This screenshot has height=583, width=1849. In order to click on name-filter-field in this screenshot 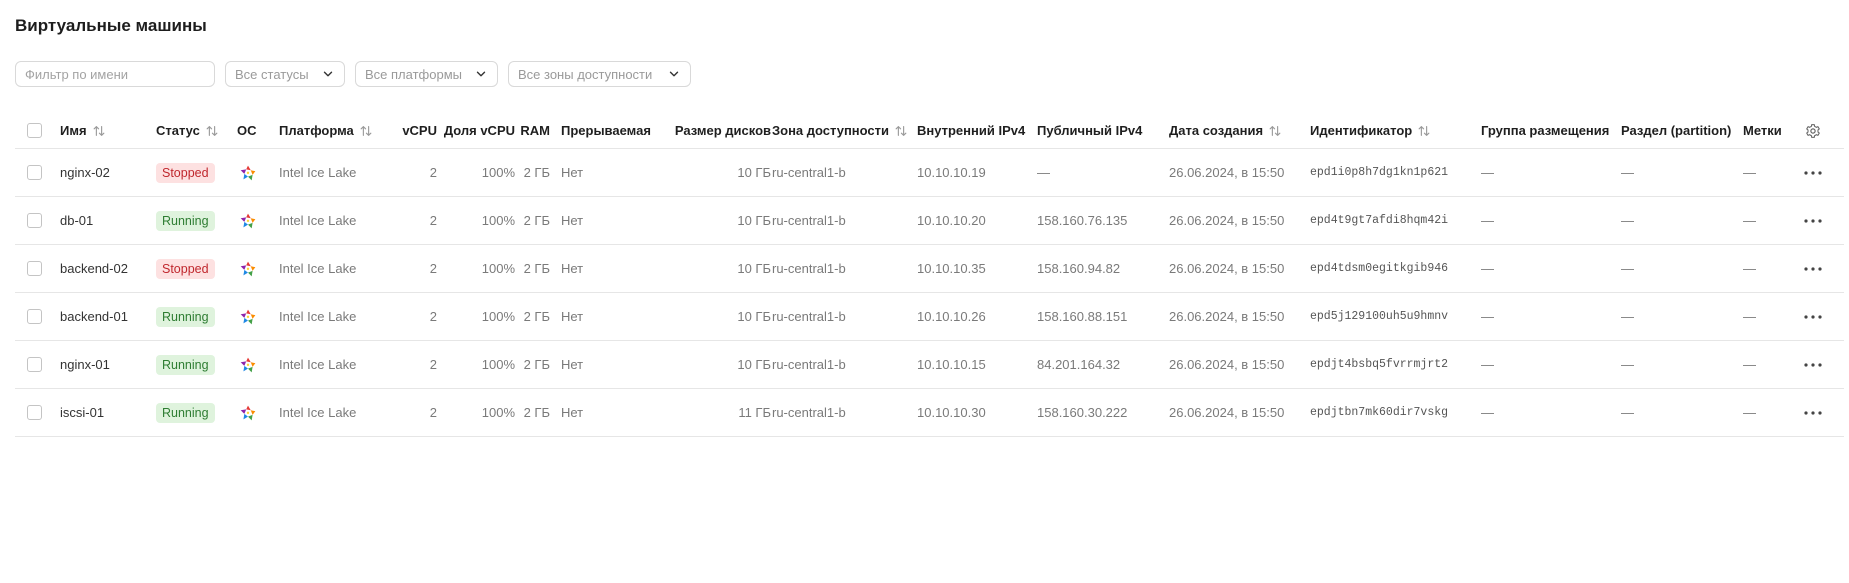, I will do `click(115, 74)`.